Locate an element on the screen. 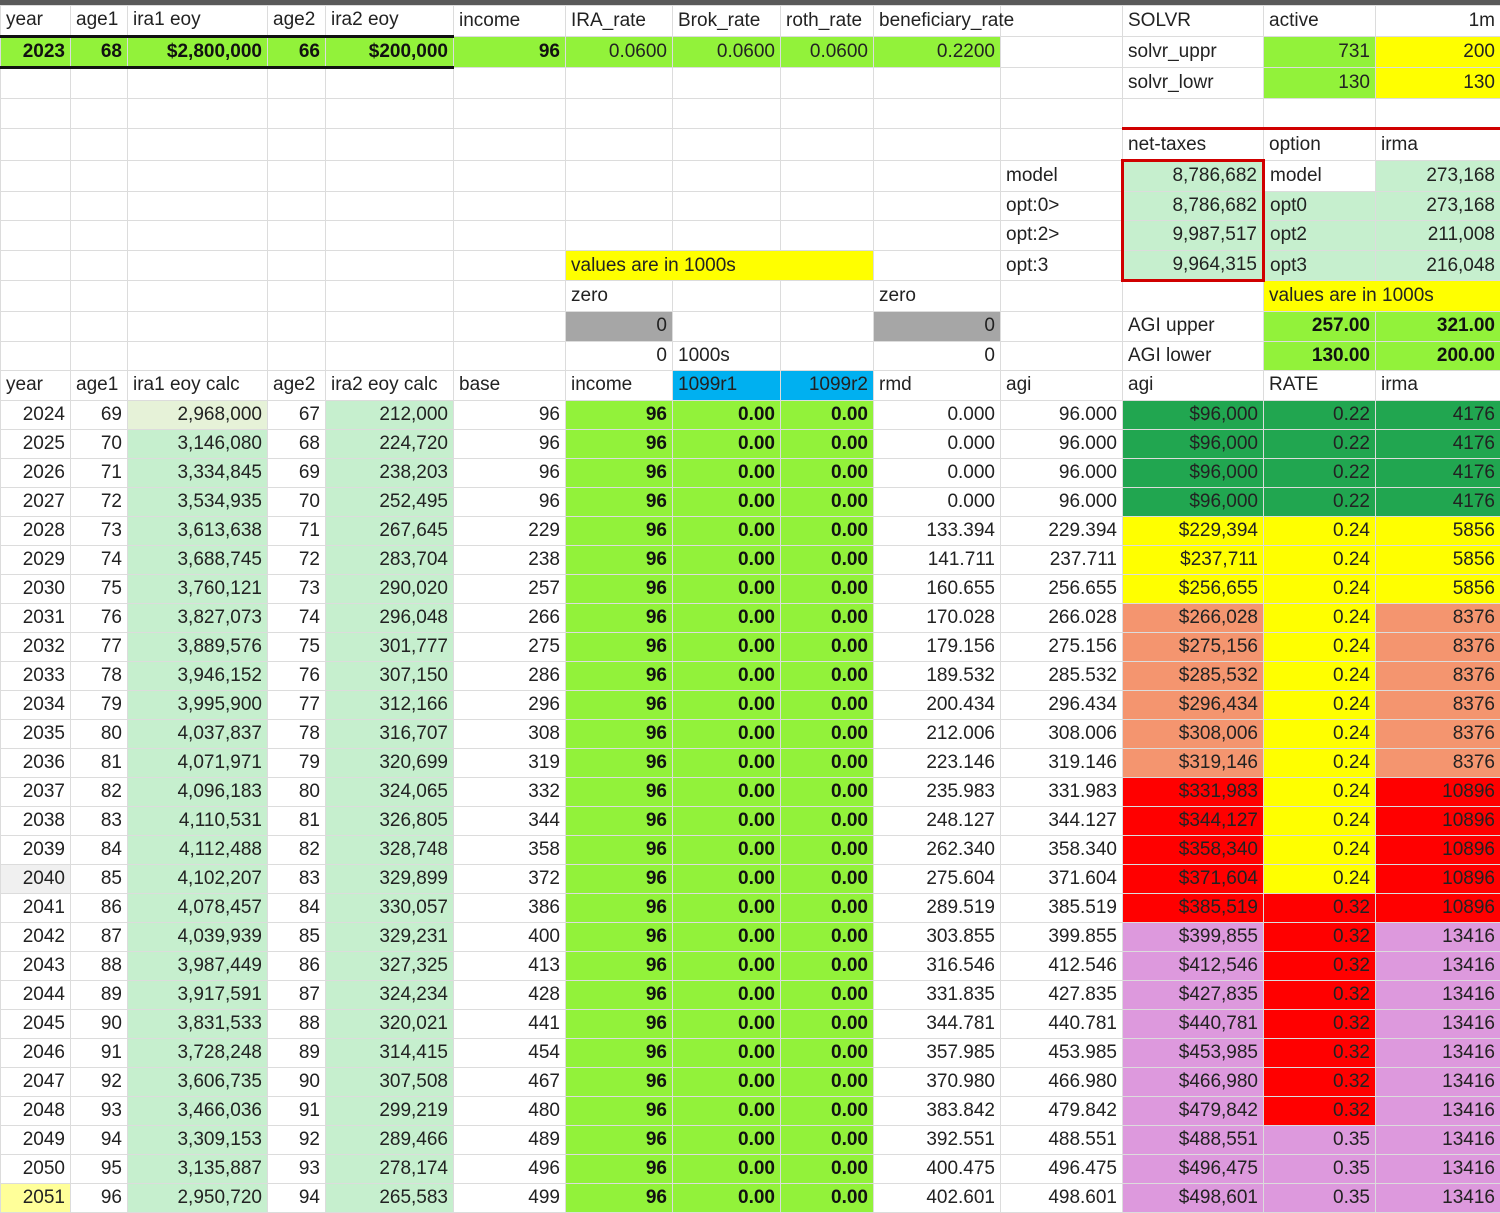  cell-ira2-eoy: 307,508 is located at coordinates (390, 1081).